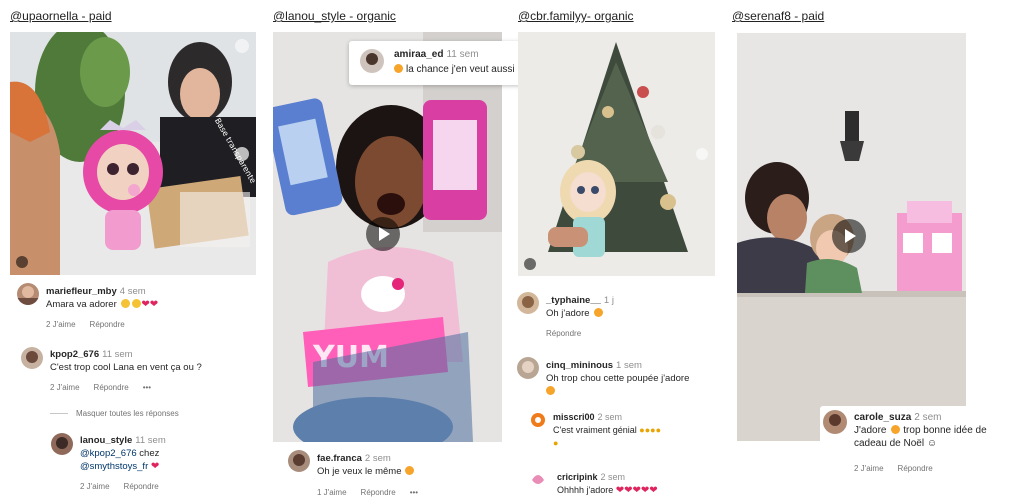  I want to click on comment-actions: 1 J'aime Répondre •••, so click(374, 492).